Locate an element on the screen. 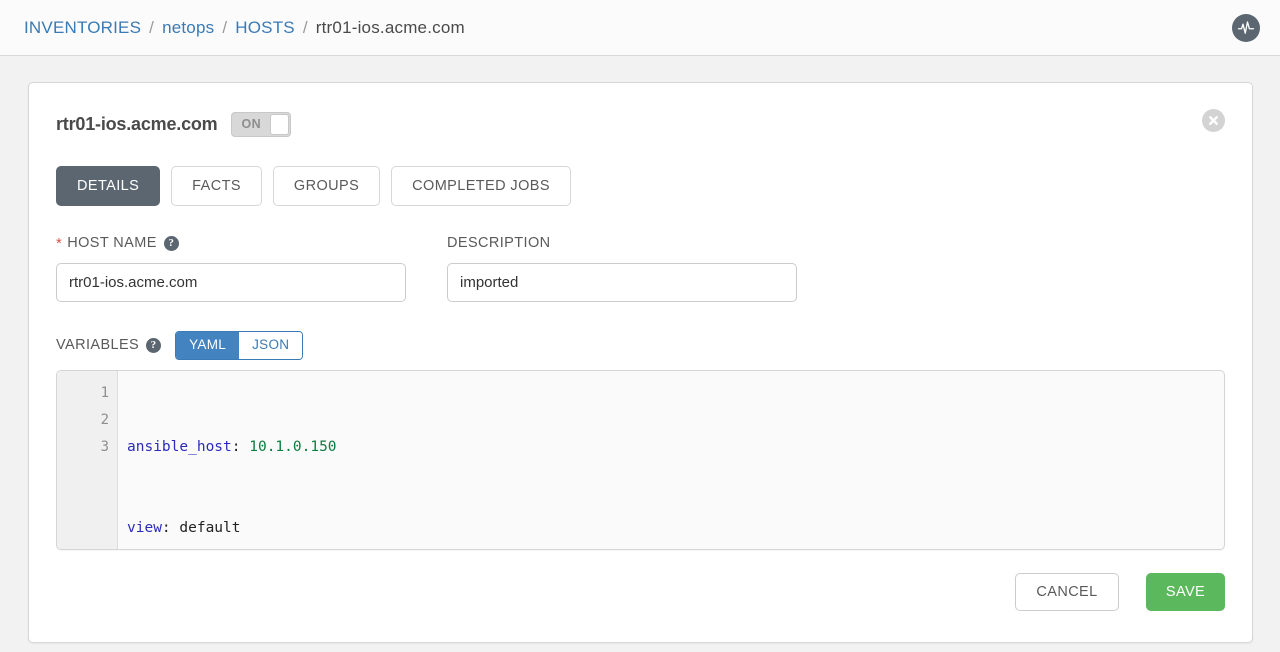 The image size is (1280, 652). page-title: rtr01-ios.acme.com is located at coordinates (137, 123).